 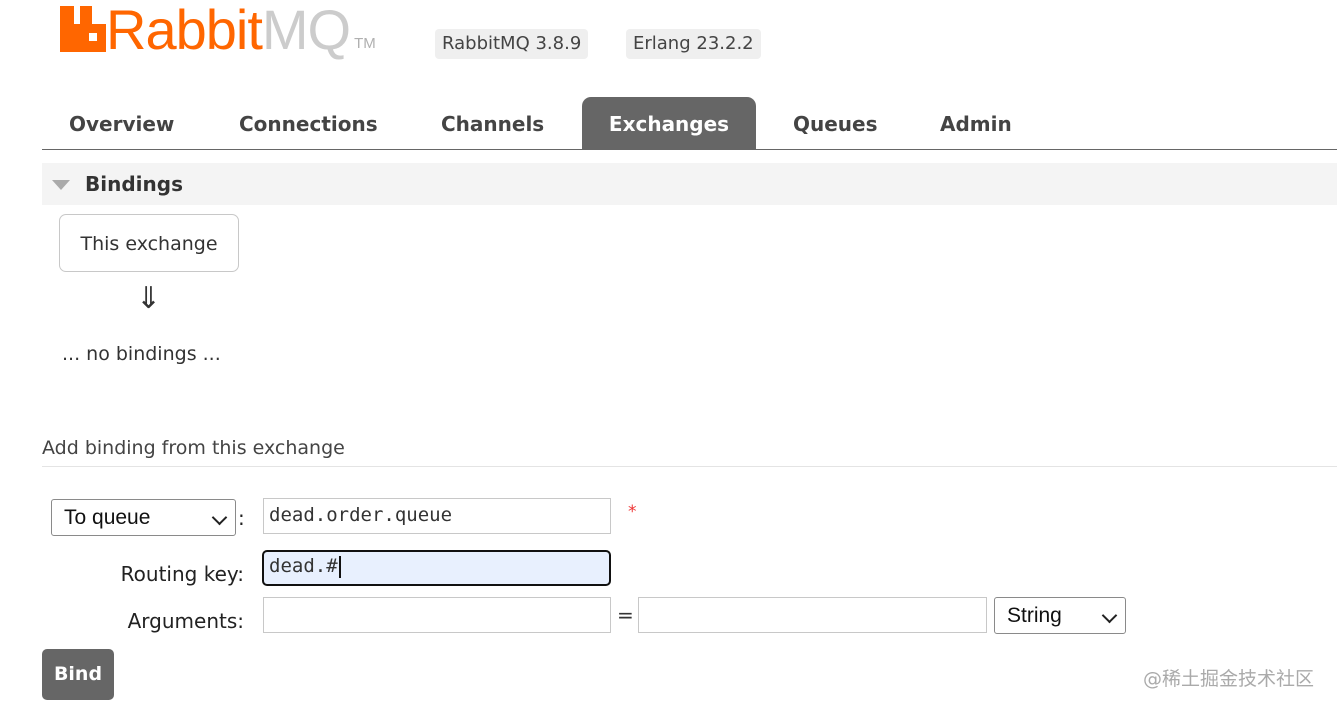 I want to click on rabbitmq-version-badge: RabbitMQ 3.8.9, so click(x=512, y=44).